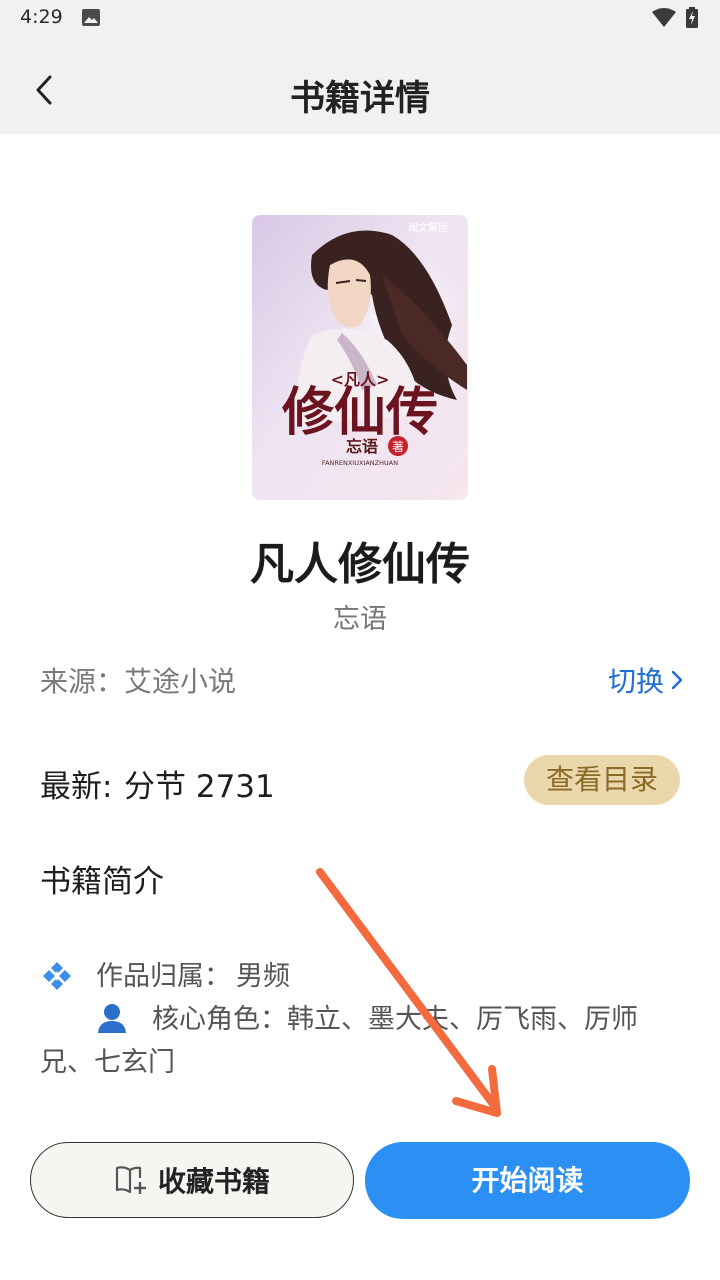 The width and height of the screenshot is (720, 1280). I want to click on photo-icon, so click(91, 17).